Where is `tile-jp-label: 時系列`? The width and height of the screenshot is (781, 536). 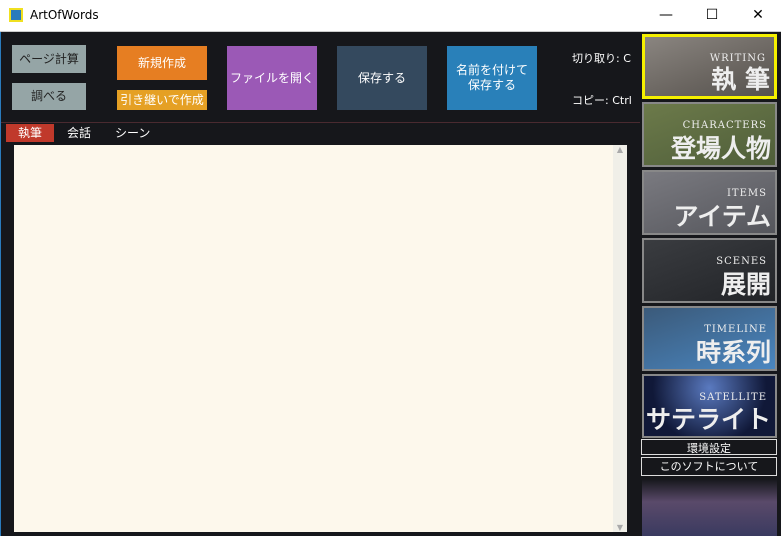
tile-jp-label: 時系列 is located at coordinates (733, 352).